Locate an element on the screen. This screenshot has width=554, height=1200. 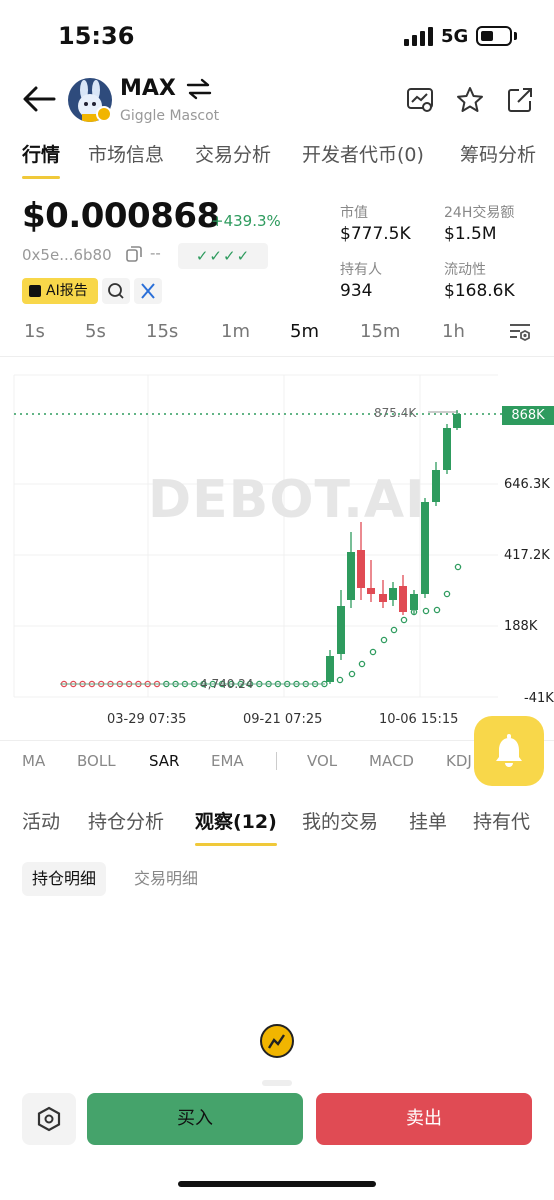
x-axis-label: 09-21 07:25 is located at coordinates (283, 719).